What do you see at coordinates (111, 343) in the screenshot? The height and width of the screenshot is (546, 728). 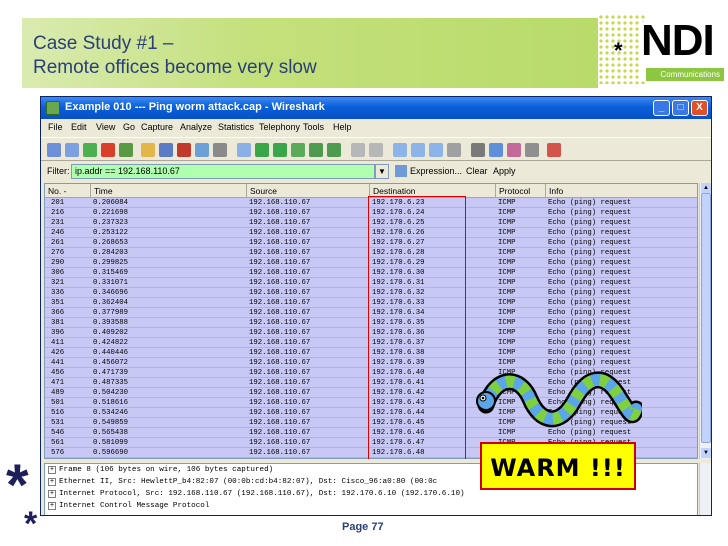 I see `cell-time: 0.424822` at bounding box center [111, 343].